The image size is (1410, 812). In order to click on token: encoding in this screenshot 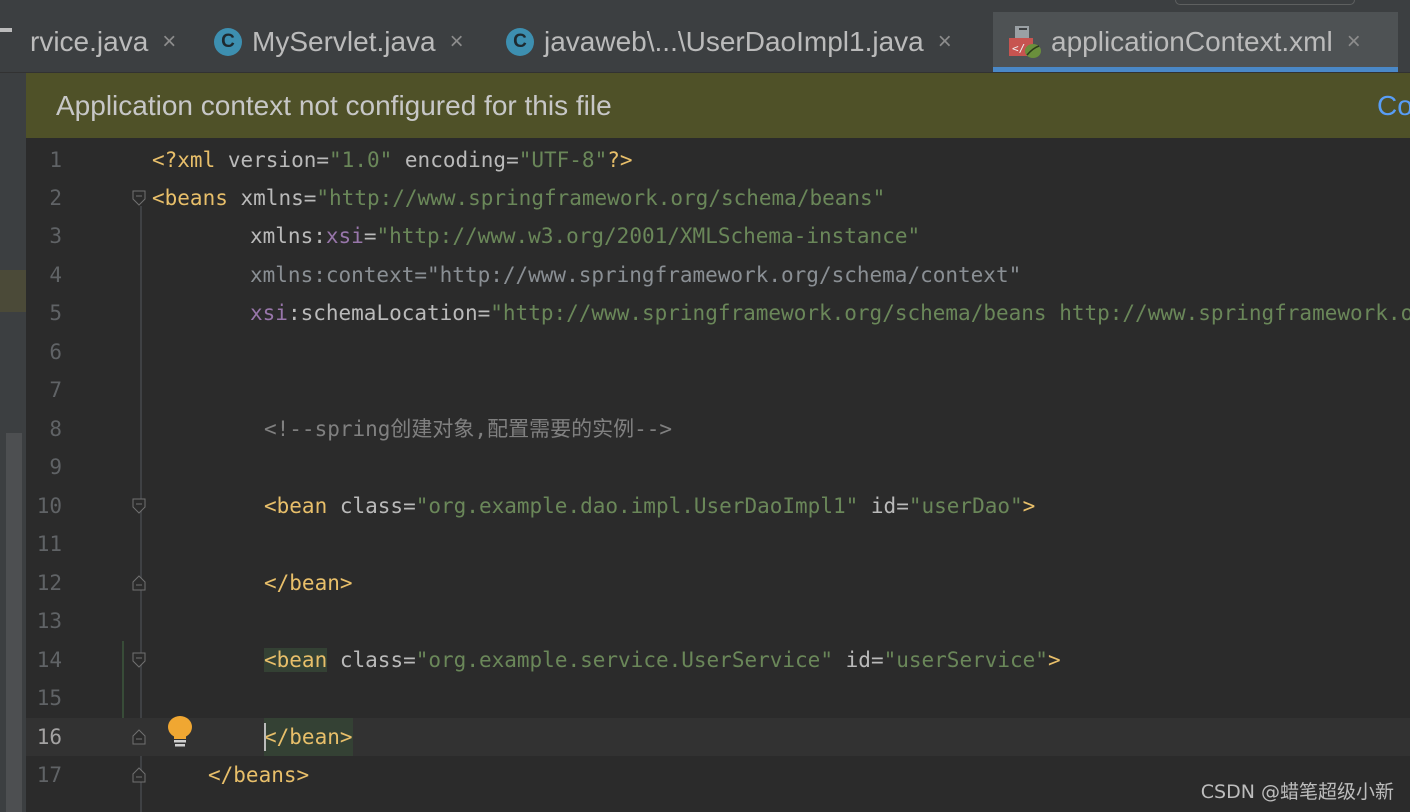, I will do `click(455, 160)`.